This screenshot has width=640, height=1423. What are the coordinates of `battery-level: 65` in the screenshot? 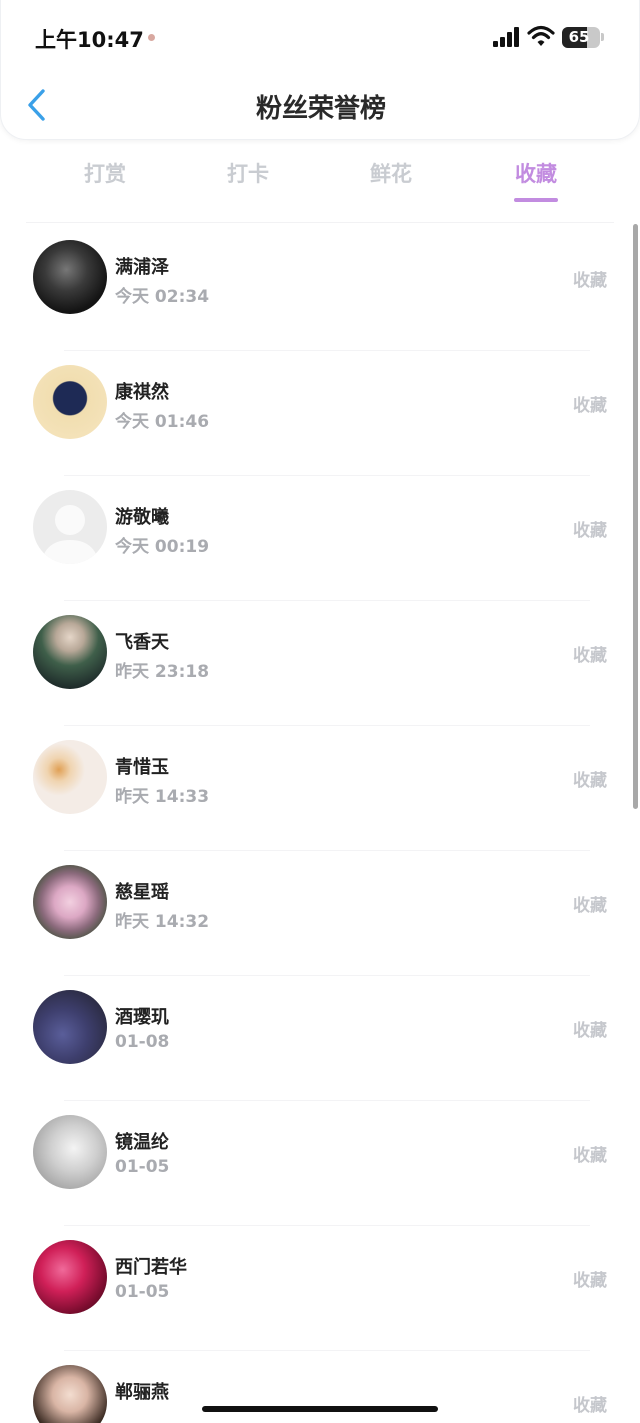 It's located at (579, 37).